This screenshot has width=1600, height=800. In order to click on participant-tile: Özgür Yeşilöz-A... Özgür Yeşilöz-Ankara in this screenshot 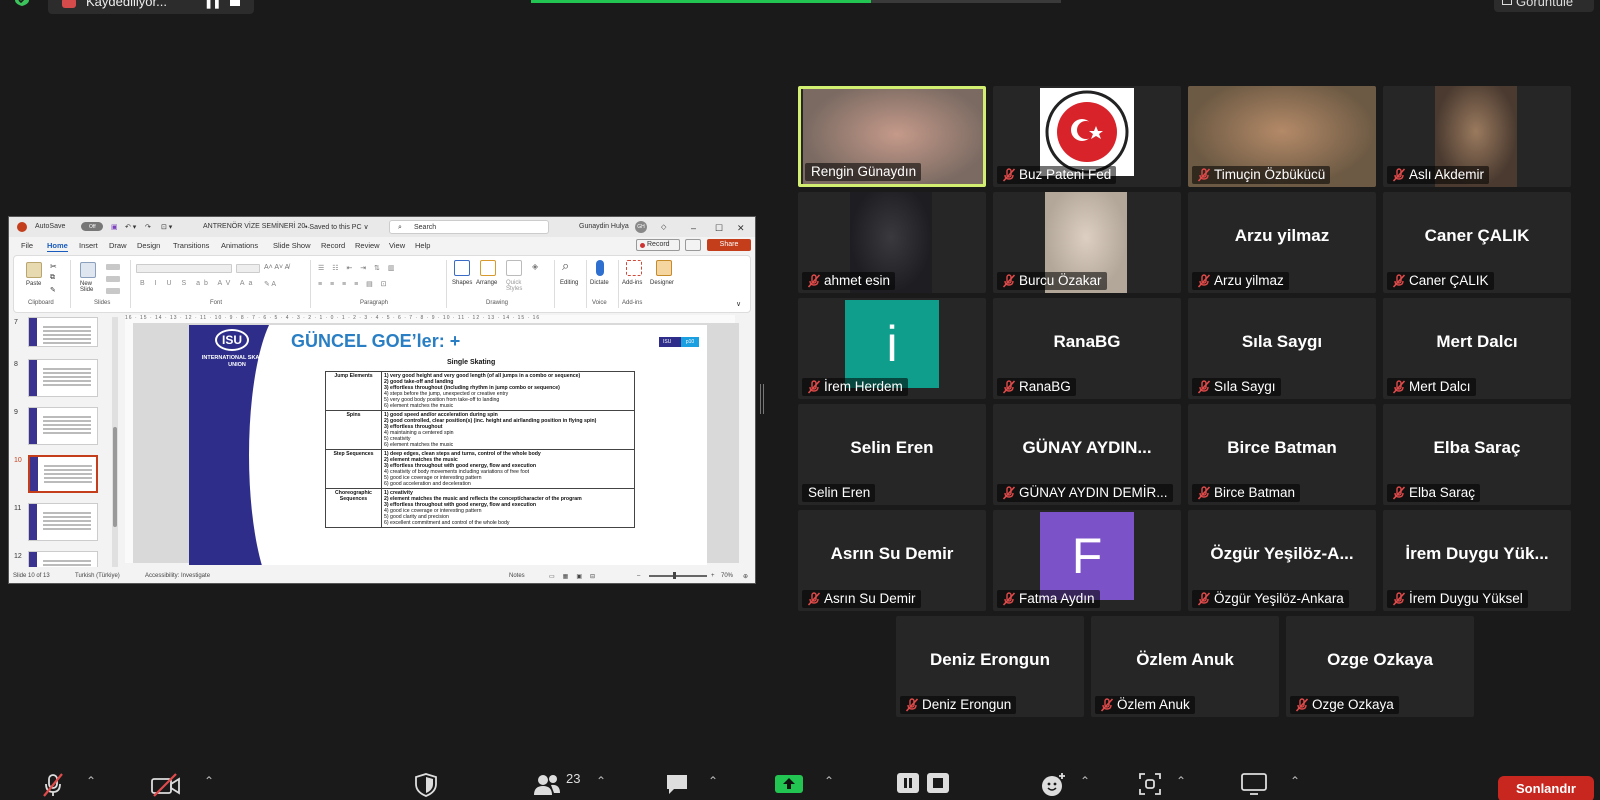, I will do `click(1282, 560)`.